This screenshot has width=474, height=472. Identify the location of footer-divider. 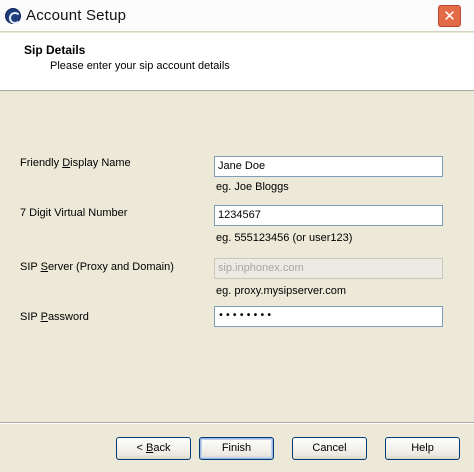
(237, 423).